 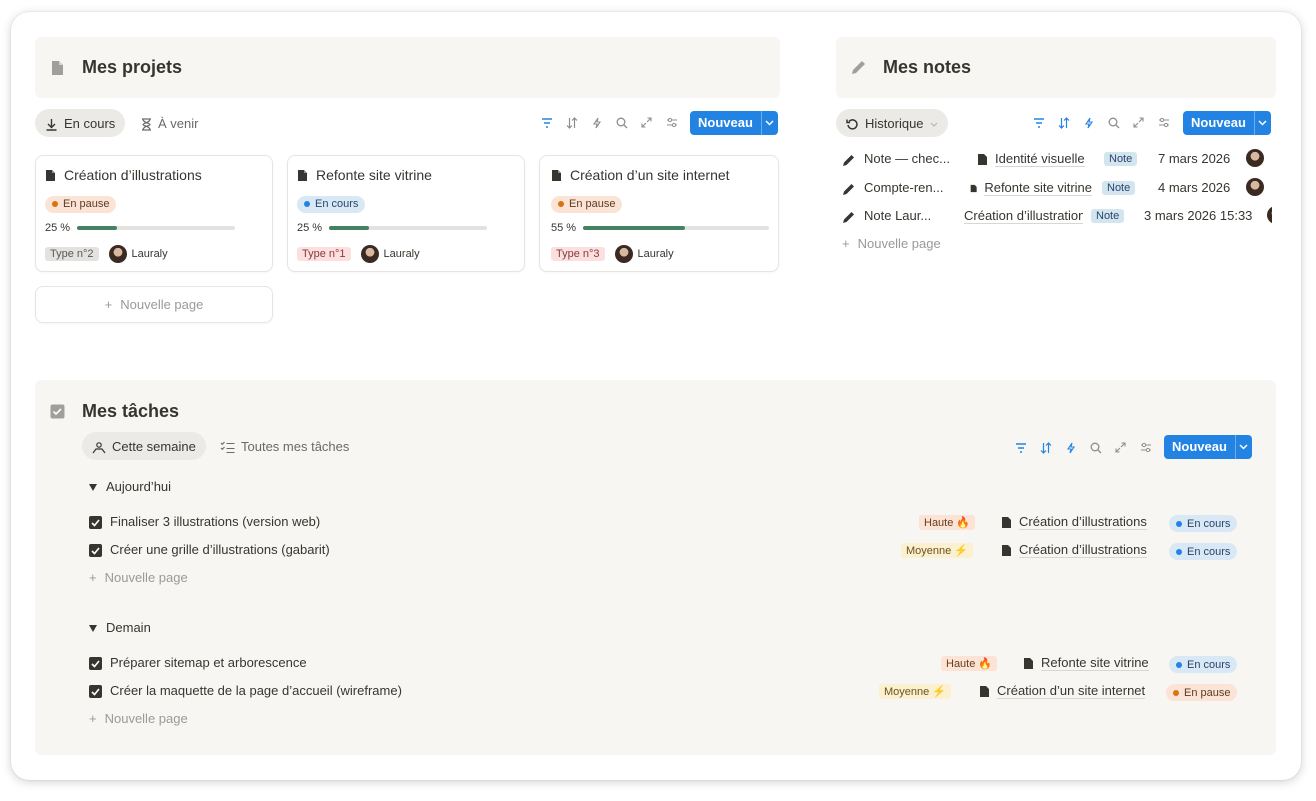 I want to click on project-name: Refonte site vitrine, so click(x=1095, y=663).